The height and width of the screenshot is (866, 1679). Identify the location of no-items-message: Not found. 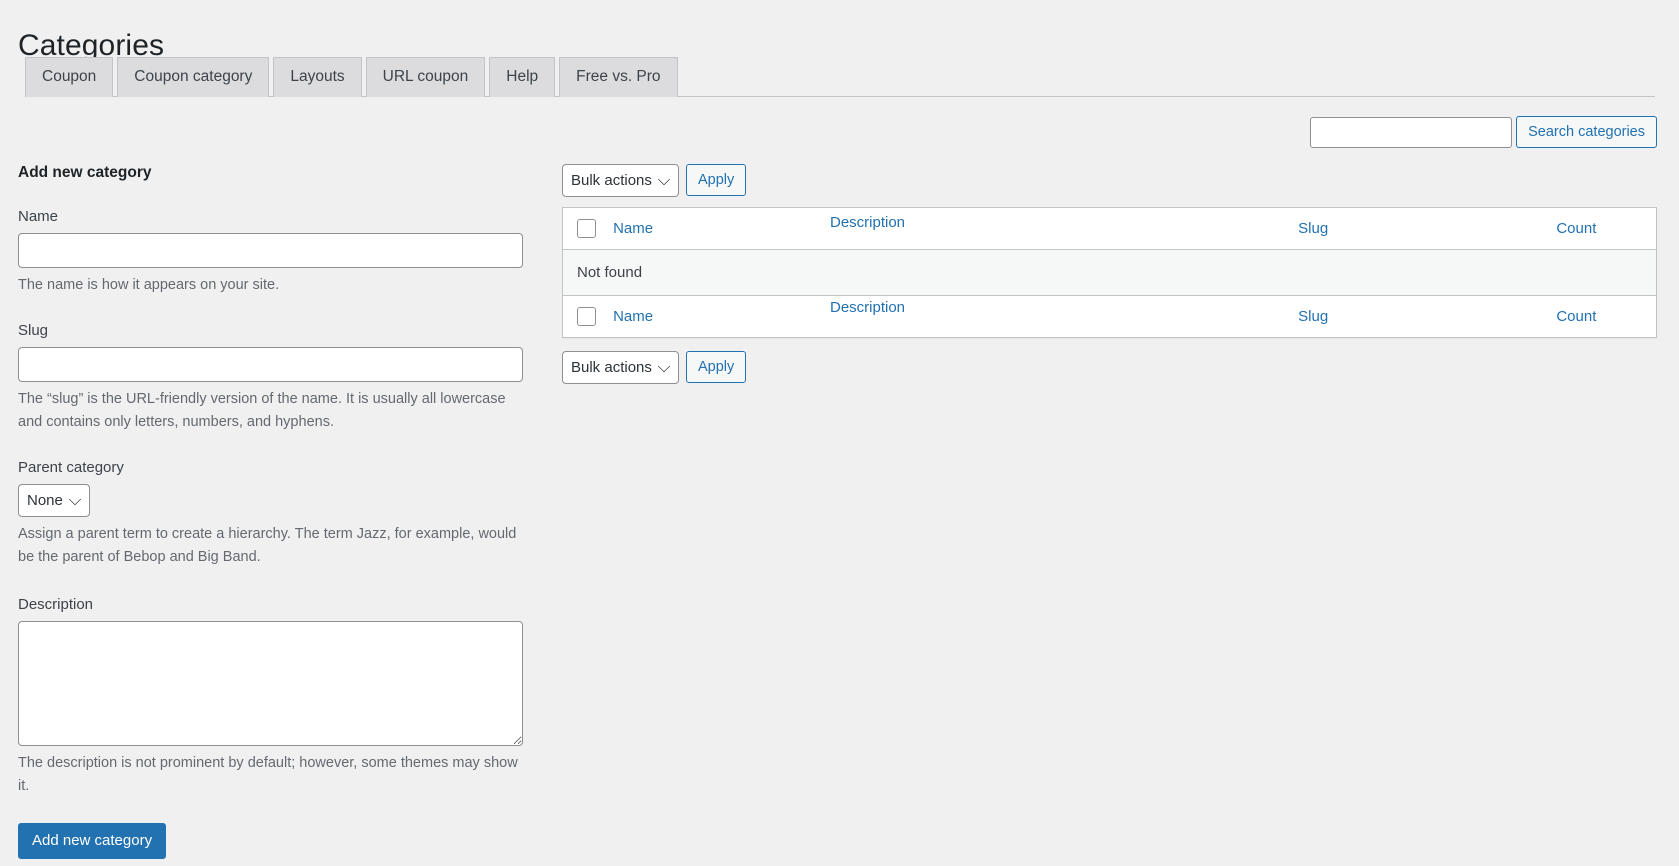
(1109, 272).